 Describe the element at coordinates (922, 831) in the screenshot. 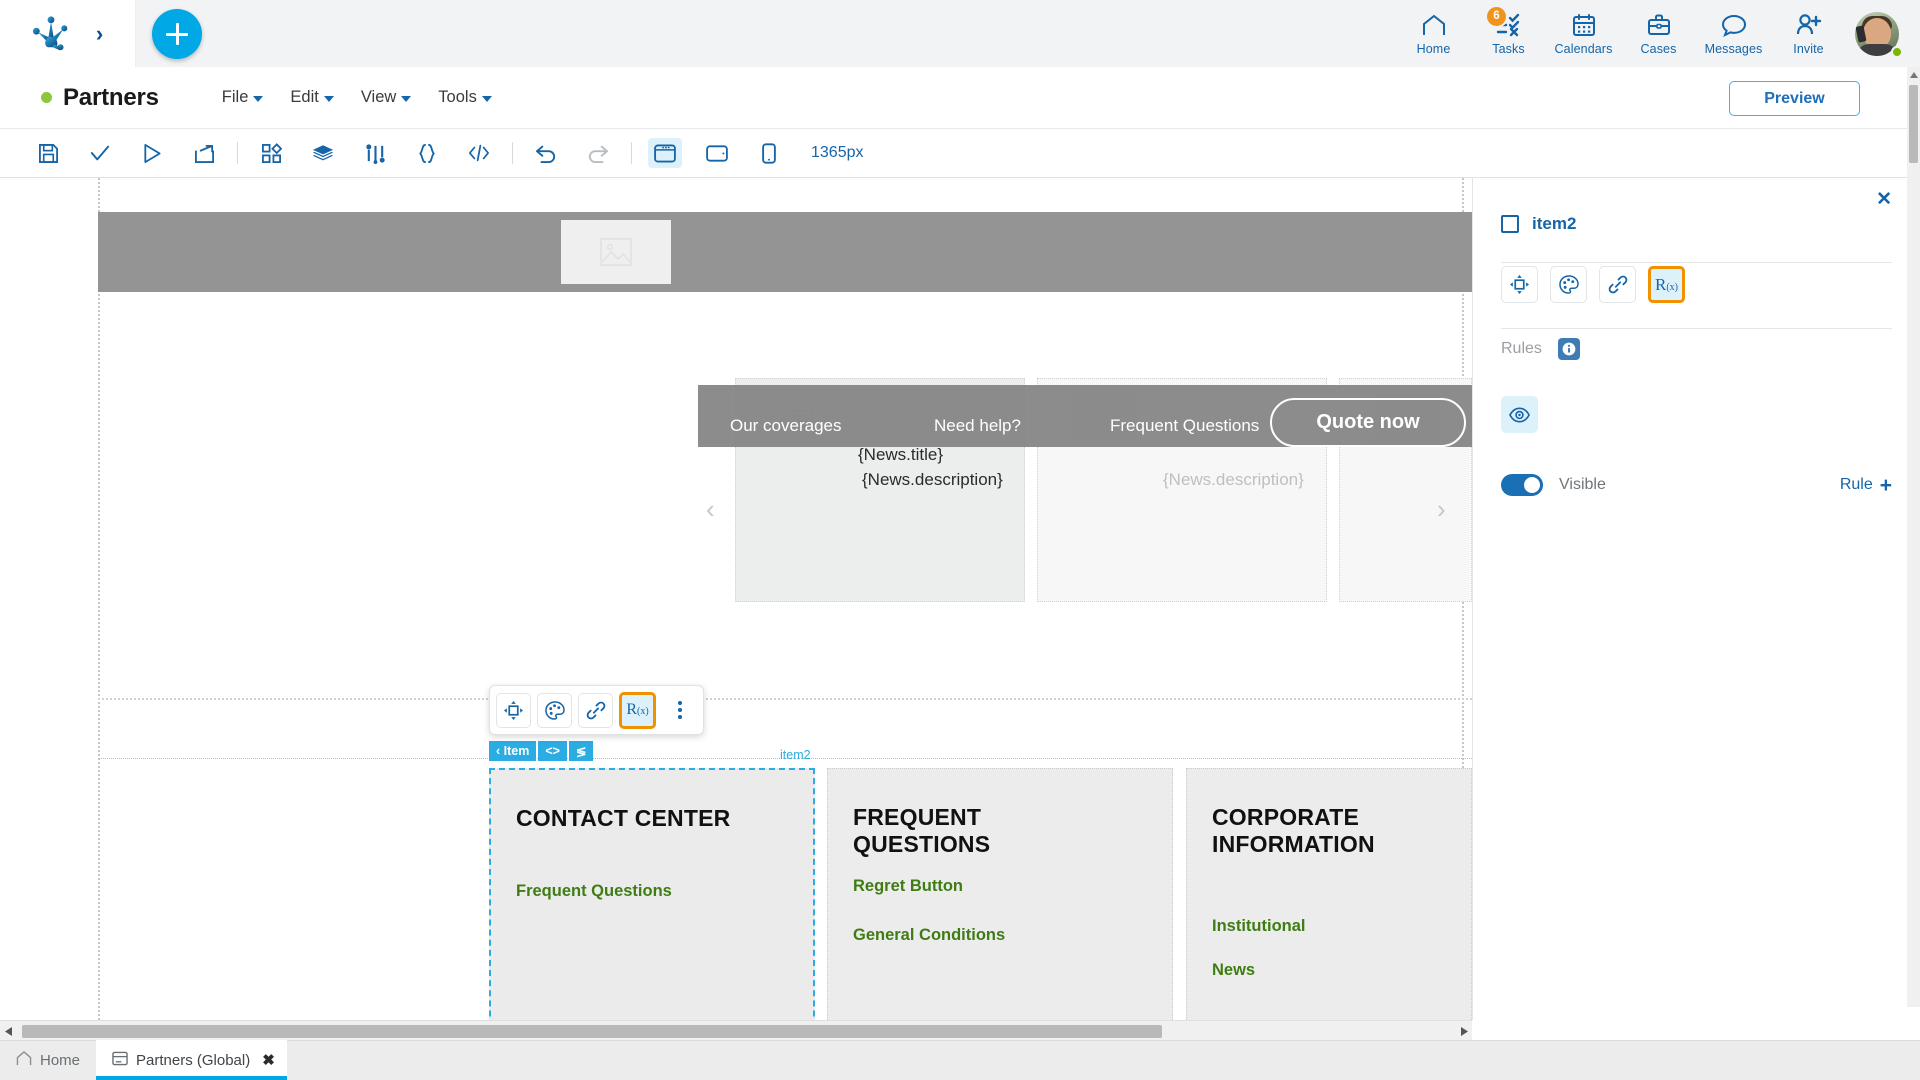

I see `card-title: FREQUENT QUESTIONS` at that location.